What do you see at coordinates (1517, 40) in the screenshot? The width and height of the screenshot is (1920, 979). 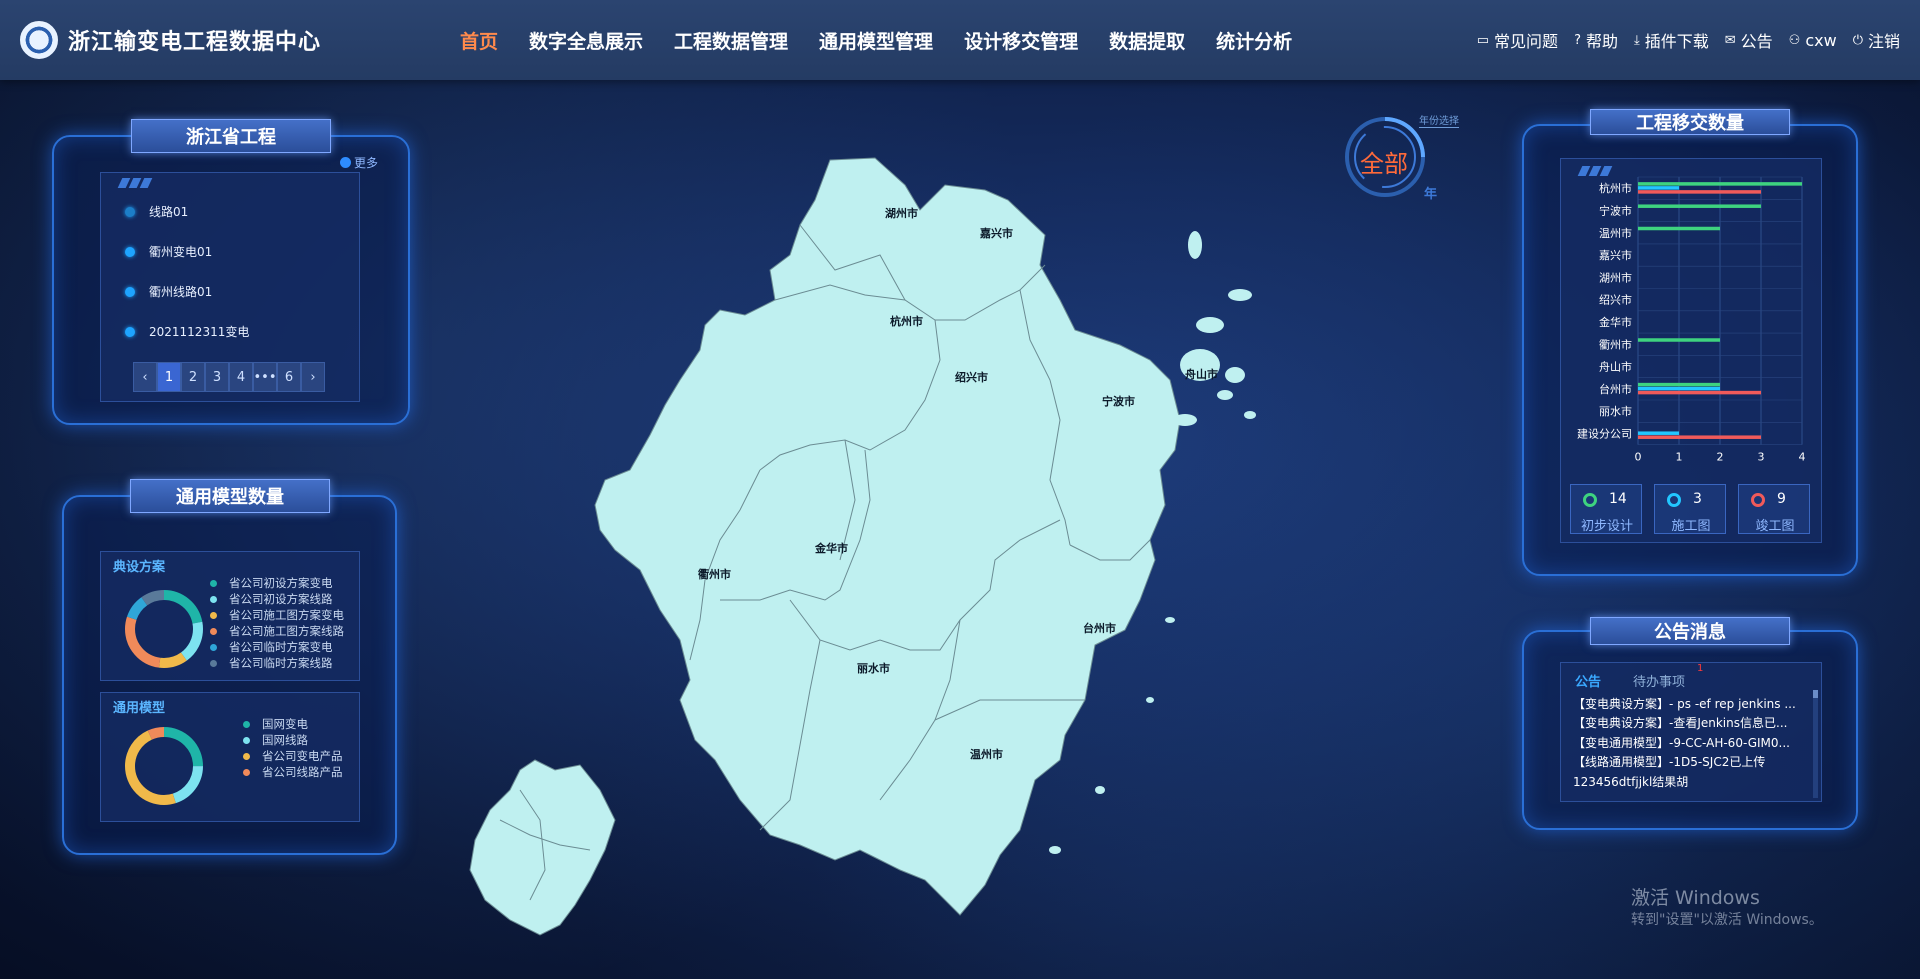 I see `faq-link: ▭ 常见问题` at bounding box center [1517, 40].